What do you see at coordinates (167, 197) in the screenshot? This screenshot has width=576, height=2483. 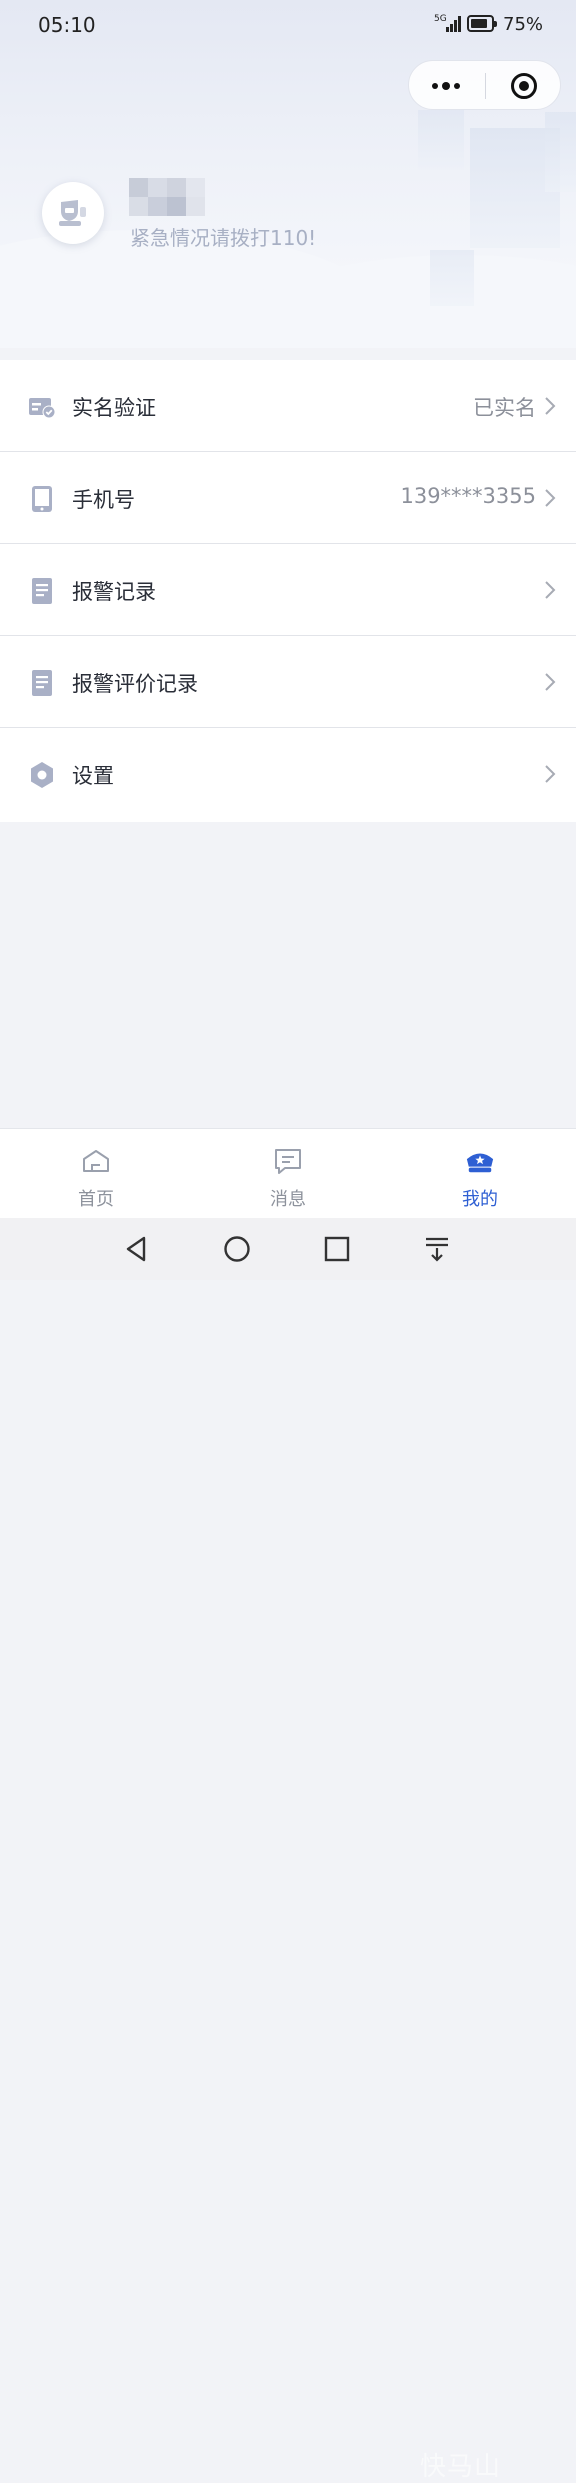 I see `username-blurred` at bounding box center [167, 197].